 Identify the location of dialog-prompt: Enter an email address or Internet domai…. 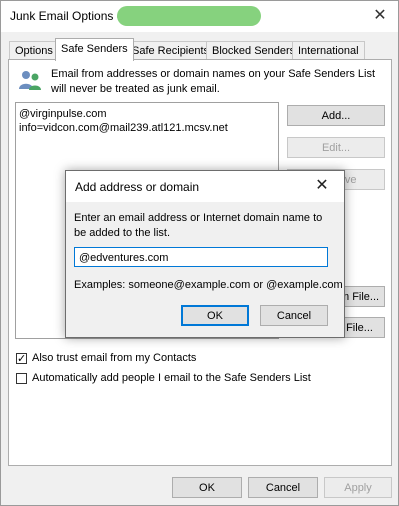
(198, 225).